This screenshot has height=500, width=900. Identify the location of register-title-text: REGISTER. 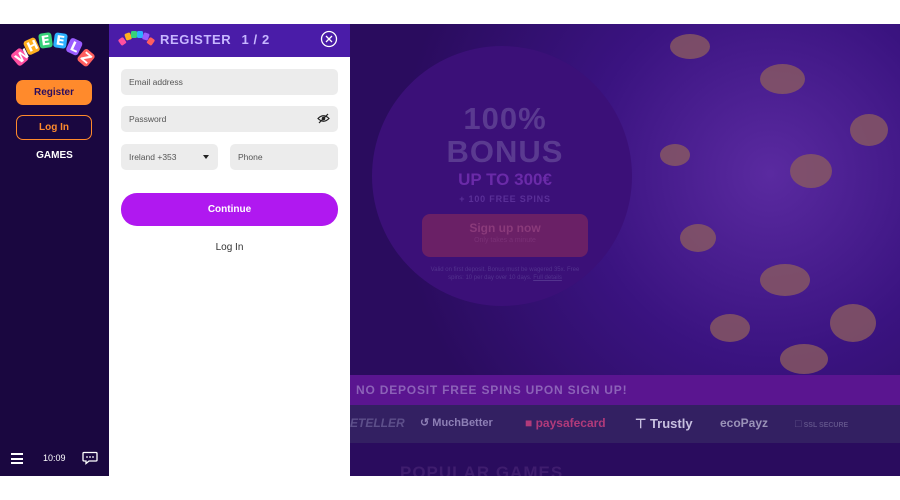
(196, 39).